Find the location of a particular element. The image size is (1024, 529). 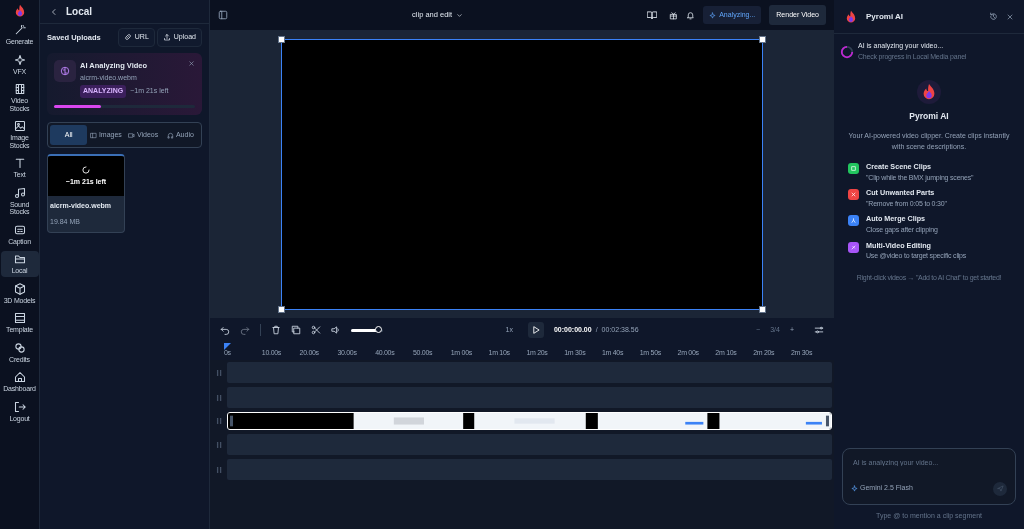

speaker-icon is located at coordinates (336, 330).